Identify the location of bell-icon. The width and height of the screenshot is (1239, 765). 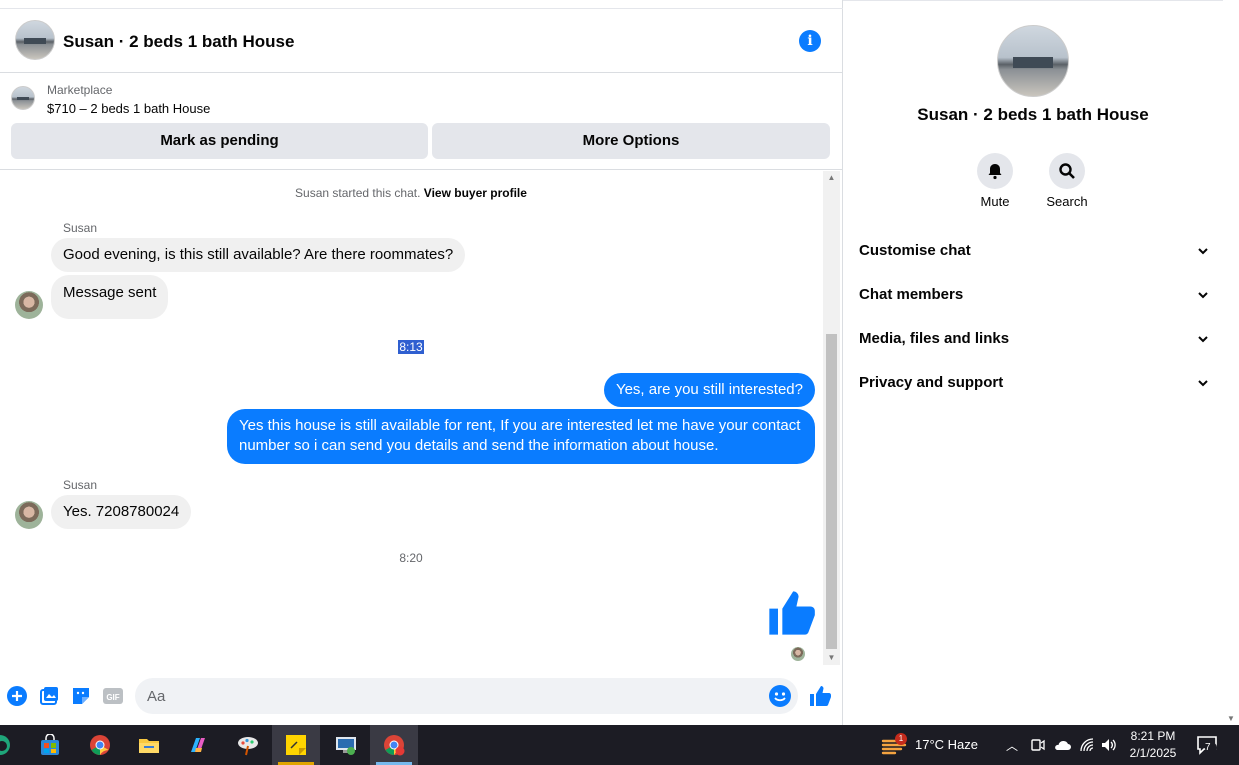
(995, 172).